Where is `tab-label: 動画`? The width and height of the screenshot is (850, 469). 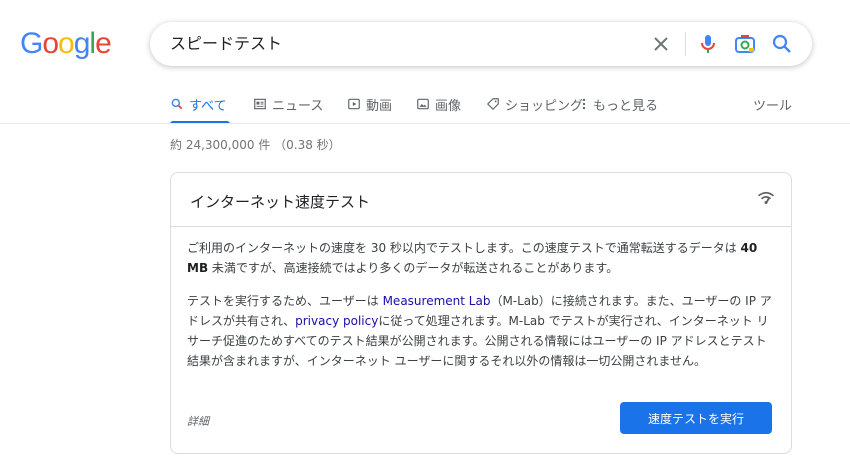
tab-label: 動画 is located at coordinates (379, 106).